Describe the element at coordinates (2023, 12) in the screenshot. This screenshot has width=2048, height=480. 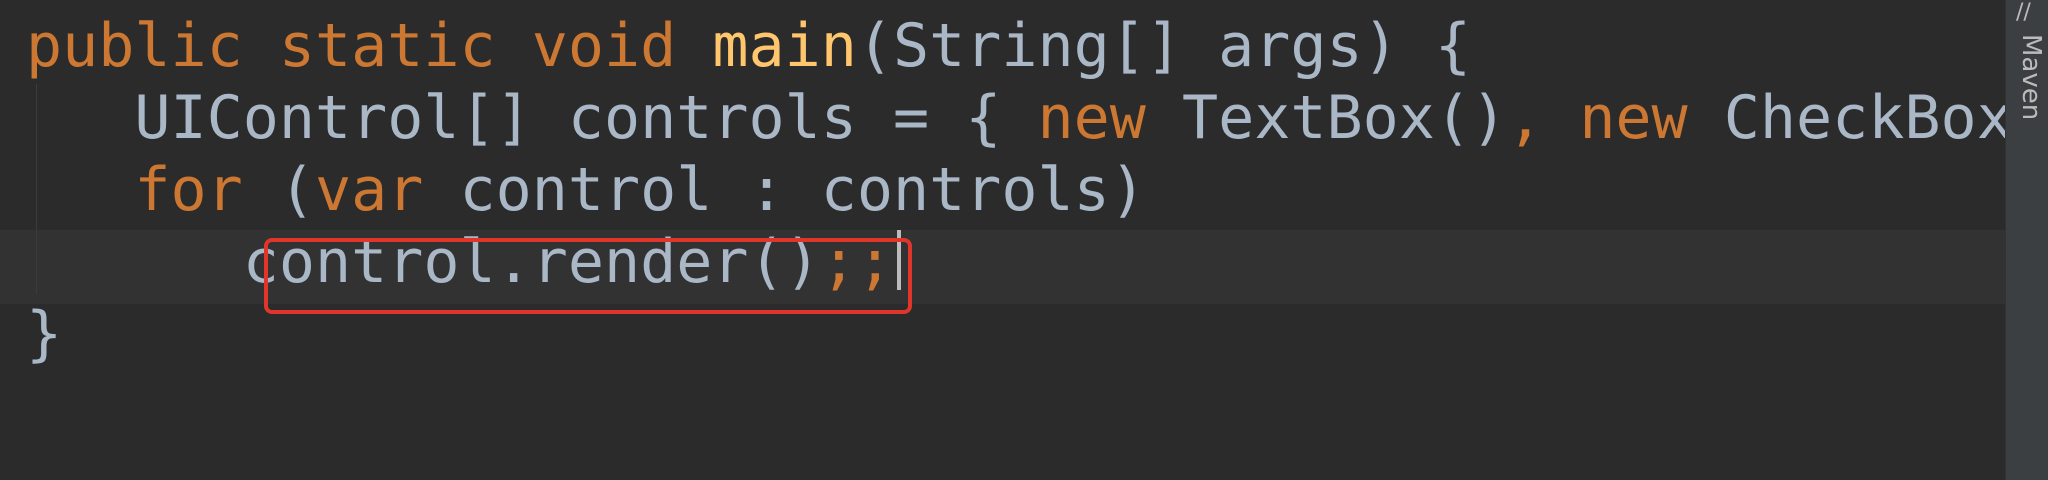
I see `maven-icon: //` at that location.